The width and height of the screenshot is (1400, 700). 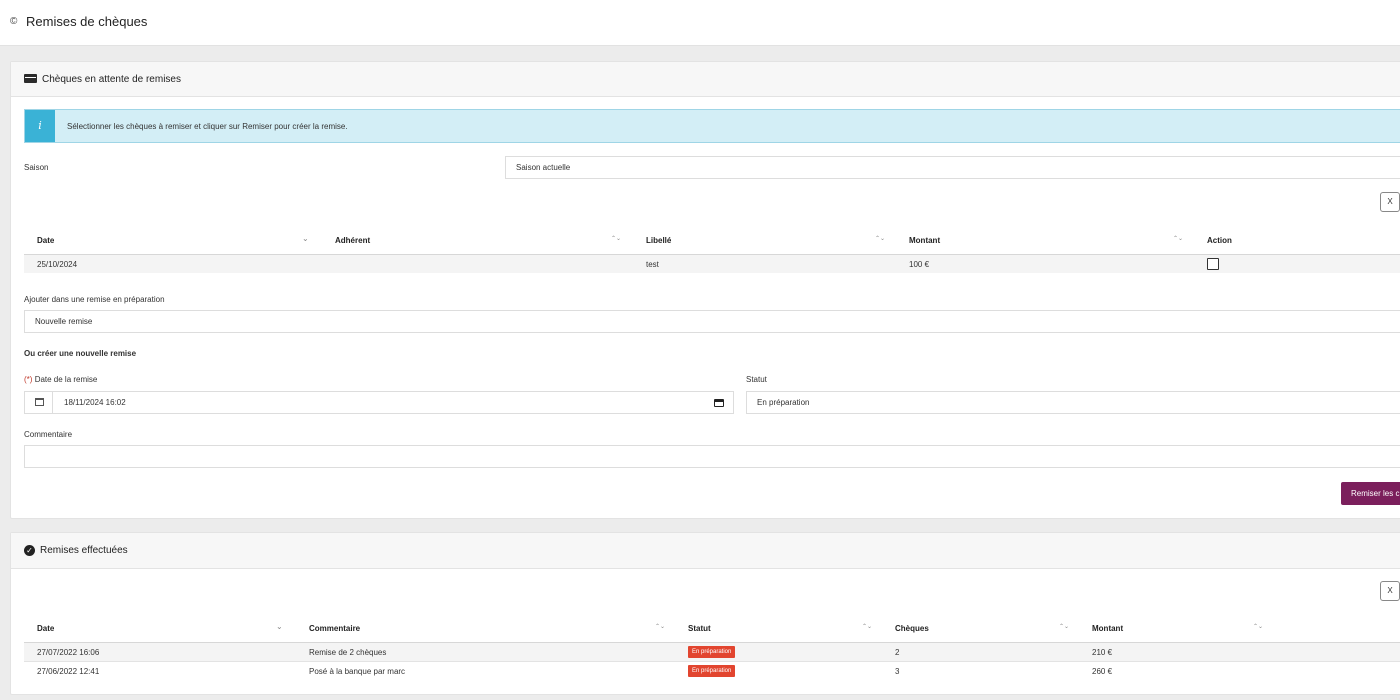 I want to click on select-cheque-checkbox, so click(x=1213, y=264).